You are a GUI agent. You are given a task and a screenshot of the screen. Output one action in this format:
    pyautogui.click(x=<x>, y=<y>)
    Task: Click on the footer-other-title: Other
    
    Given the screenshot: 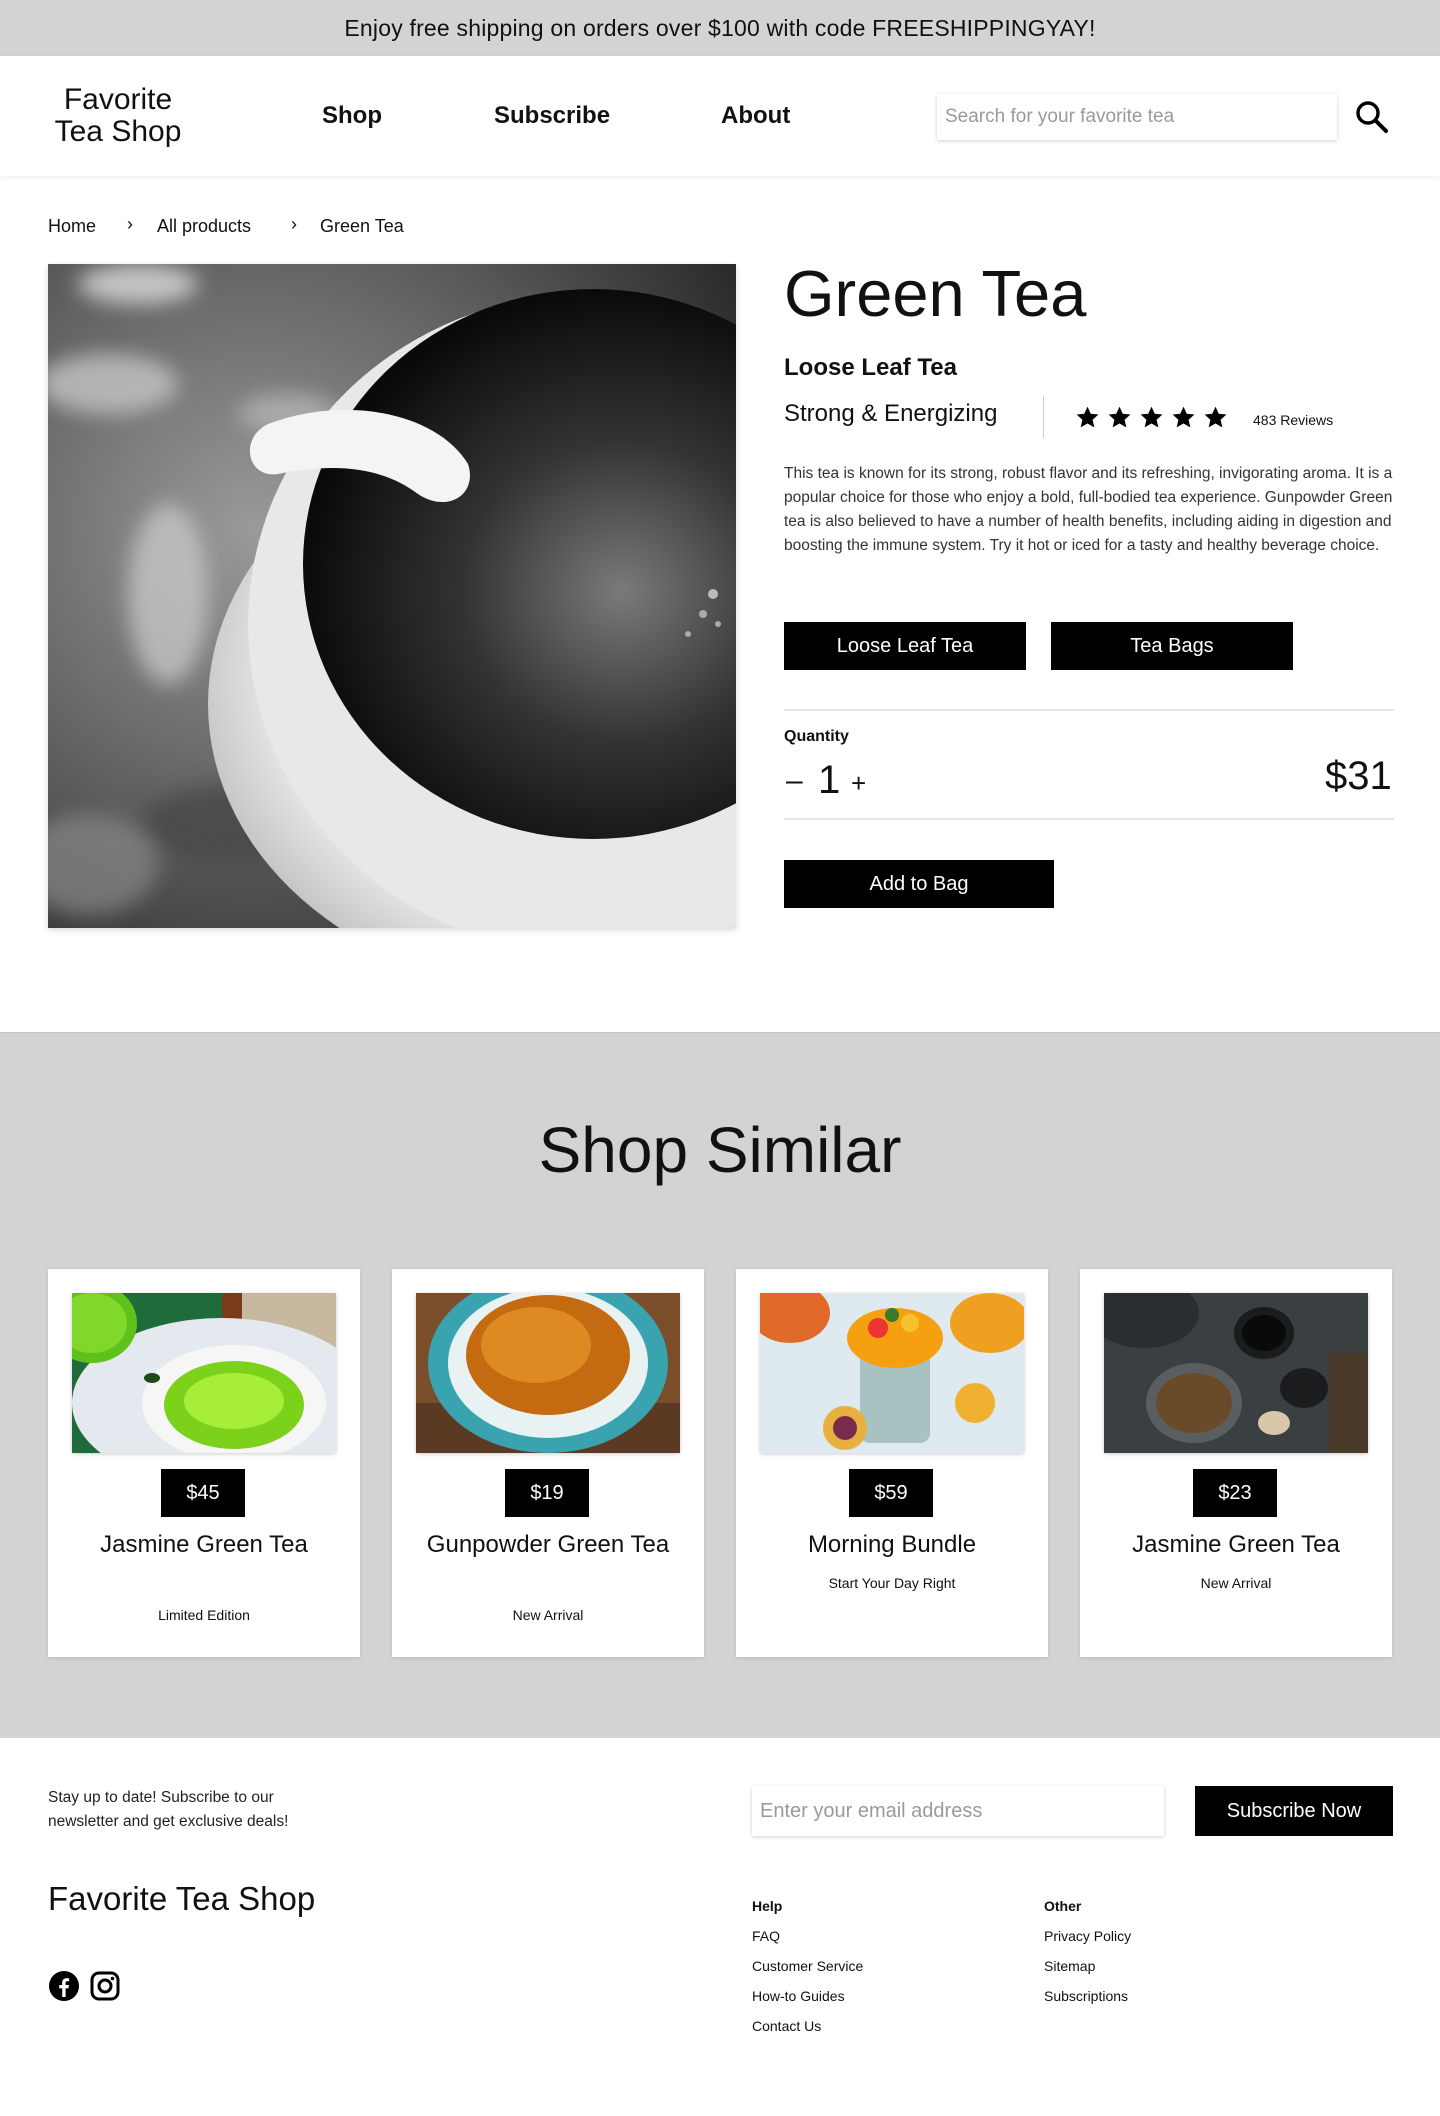 What is the action you would take?
    pyautogui.click(x=1063, y=1906)
    